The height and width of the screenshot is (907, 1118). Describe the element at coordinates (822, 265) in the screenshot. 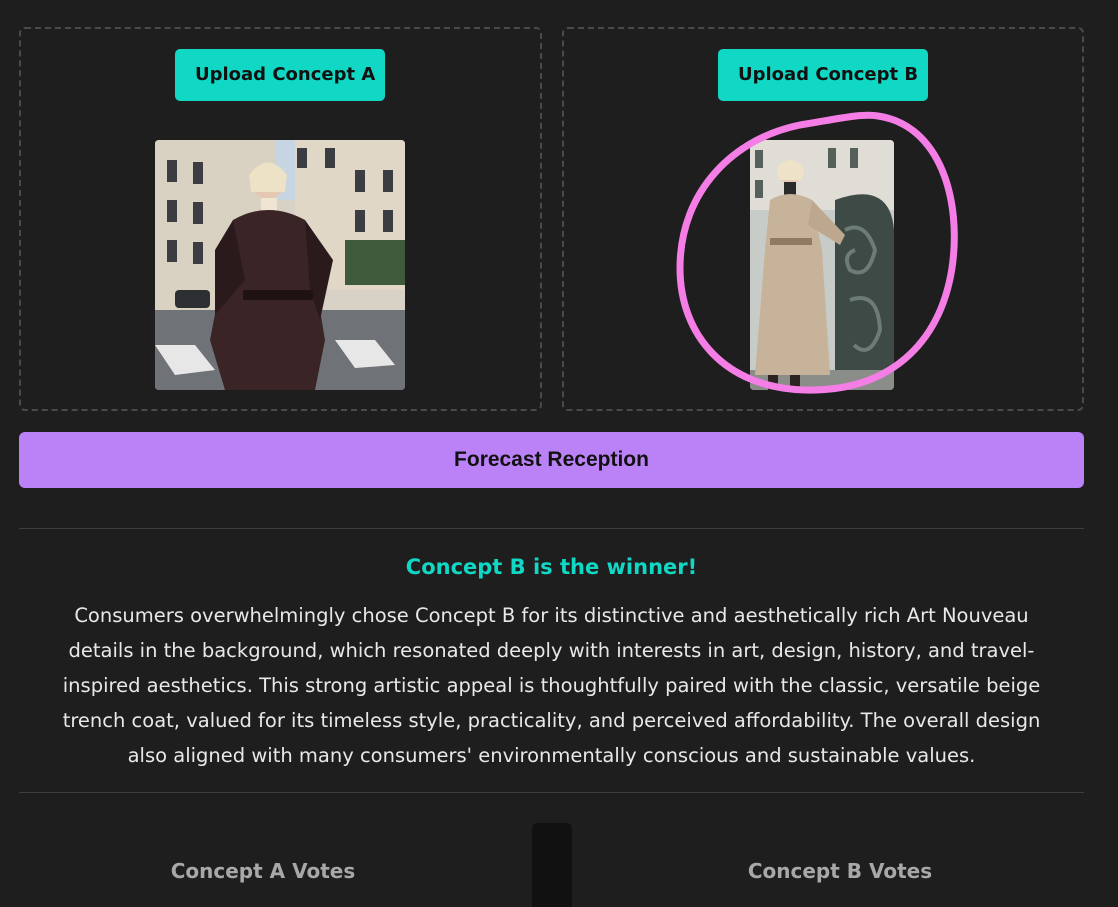

I see `concept-b-image` at that location.